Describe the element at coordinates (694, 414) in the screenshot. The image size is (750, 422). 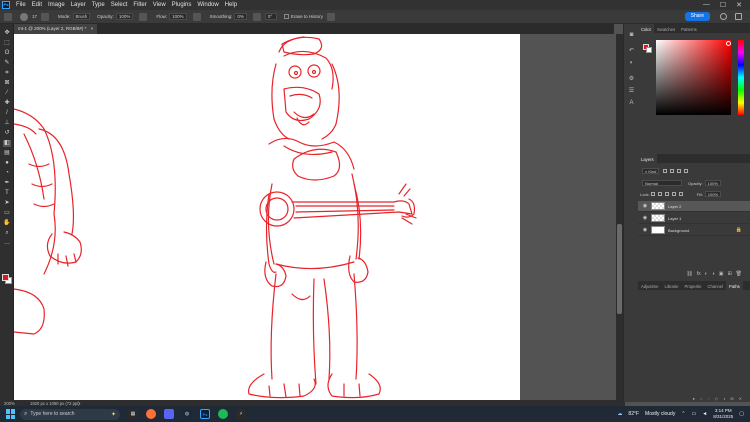
I see `network-icon: ▭` at that location.